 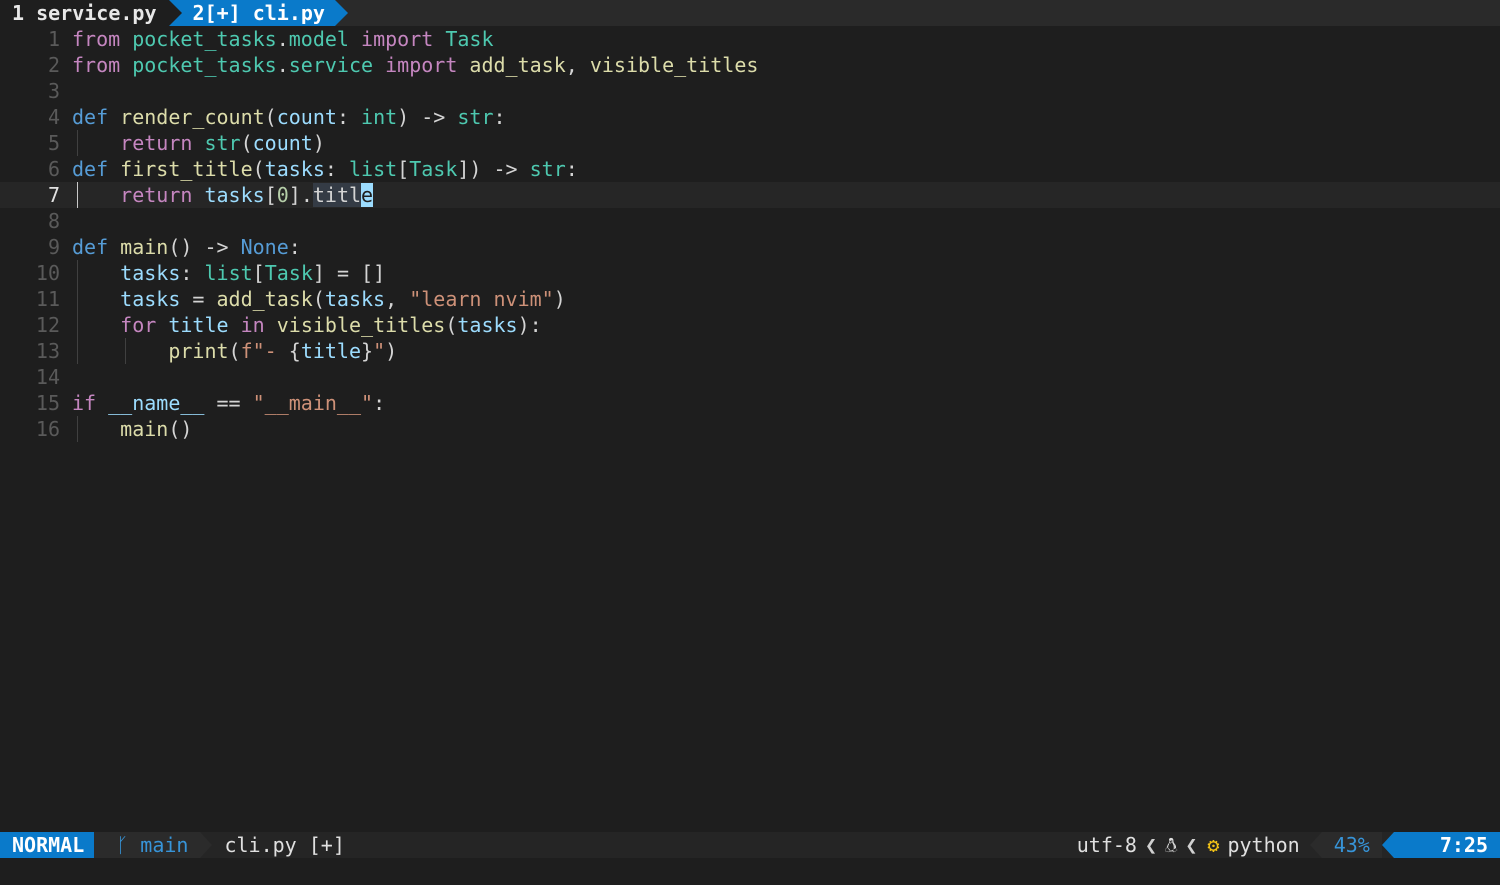 What do you see at coordinates (1263, 845) in the screenshot?
I see `file-type: python` at bounding box center [1263, 845].